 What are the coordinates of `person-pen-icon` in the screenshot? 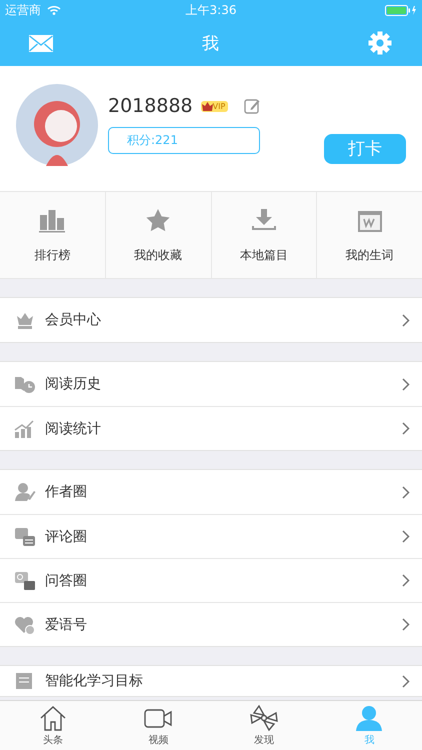 It's located at (25, 492).